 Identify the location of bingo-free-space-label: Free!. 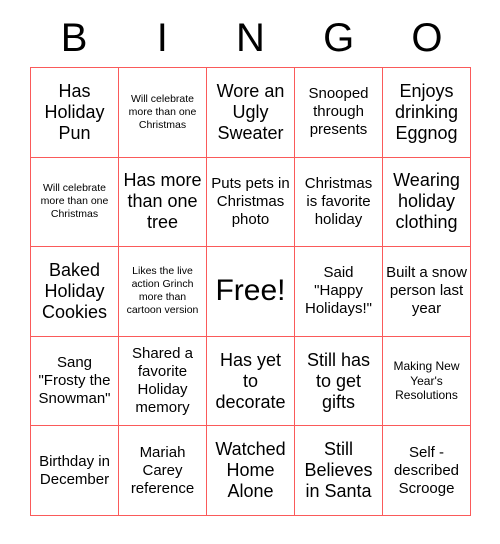
(250, 291).